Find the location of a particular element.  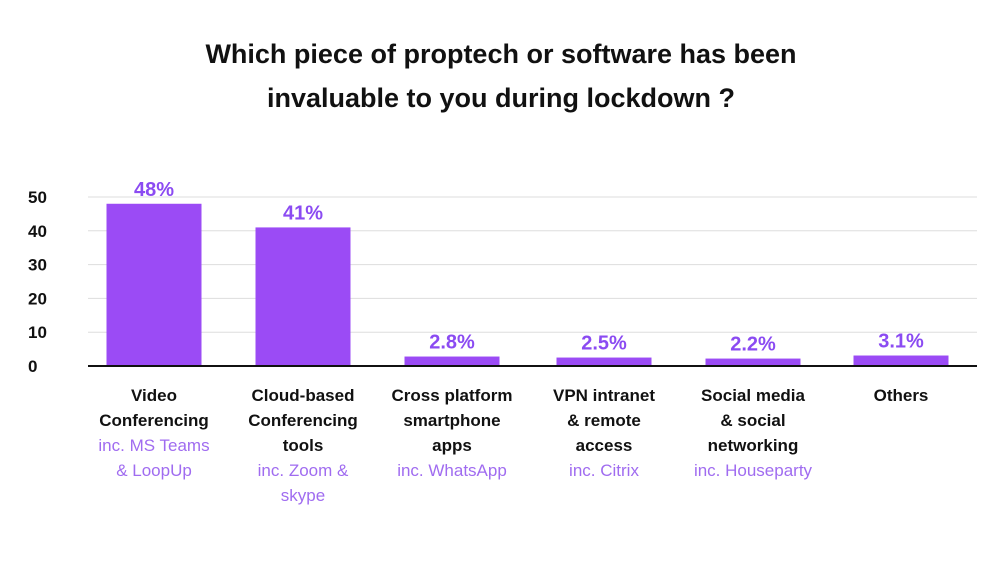

y-tick-label-20: 20 is located at coordinates (37, 298).